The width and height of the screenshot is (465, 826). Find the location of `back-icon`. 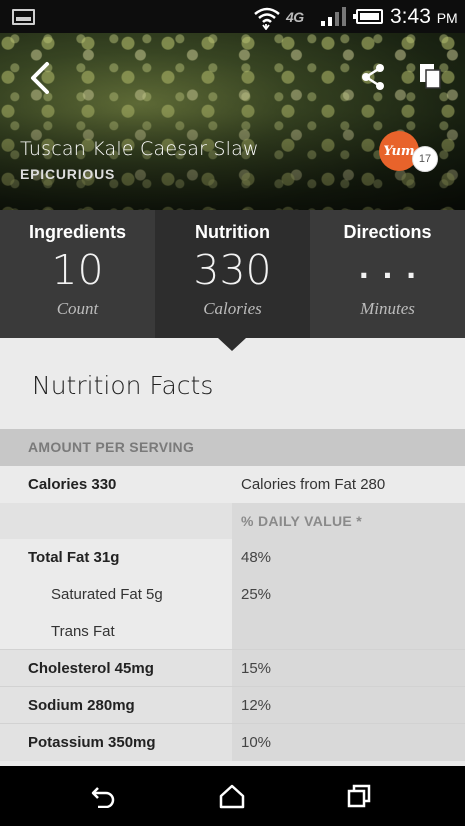

back-icon is located at coordinates (40, 78).